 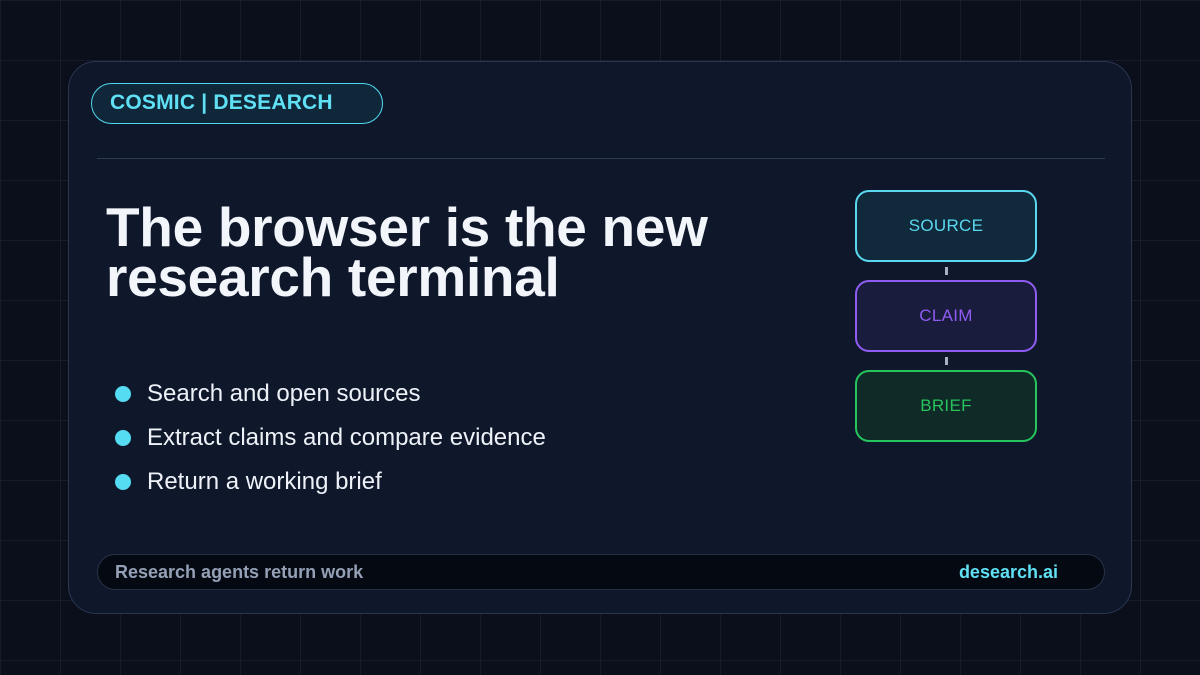 What do you see at coordinates (264, 481) in the screenshot?
I see `bullet-text: Return a working brief` at bounding box center [264, 481].